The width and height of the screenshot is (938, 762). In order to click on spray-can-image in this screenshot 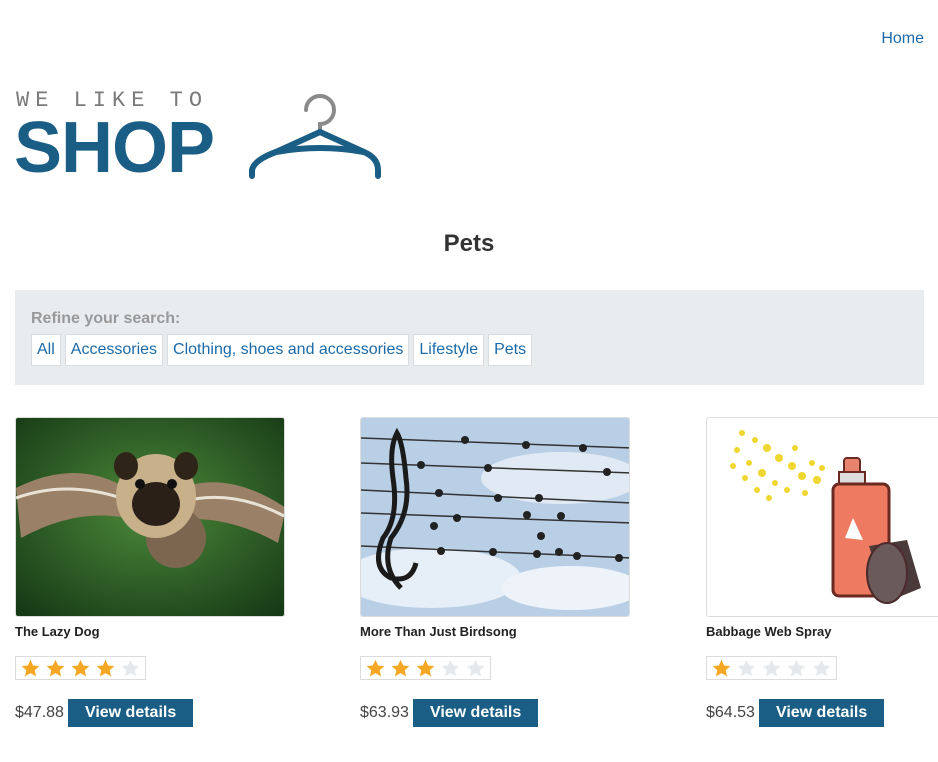, I will do `click(822, 517)`.